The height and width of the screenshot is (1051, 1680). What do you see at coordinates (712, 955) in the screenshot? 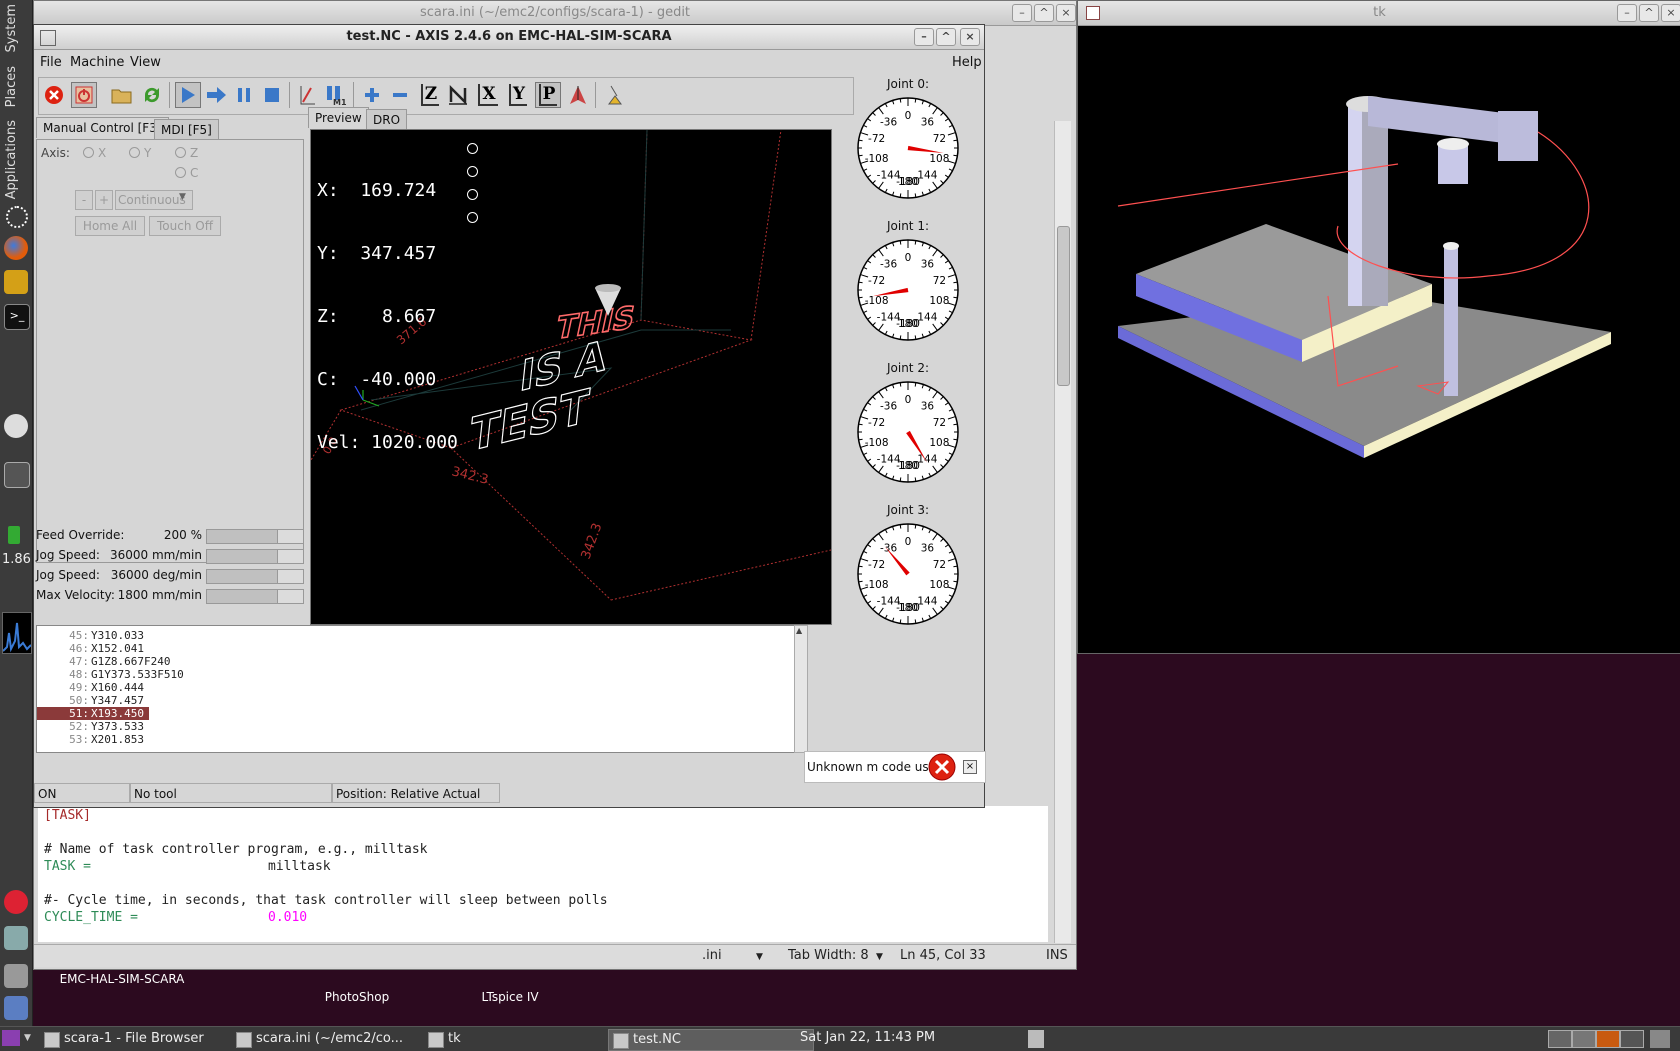
I see `language-selector: .ini` at bounding box center [712, 955].